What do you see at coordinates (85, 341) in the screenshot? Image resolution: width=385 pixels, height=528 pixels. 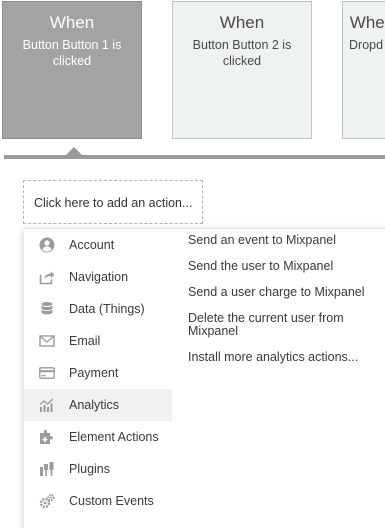 I see `category-label: Email` at bounding box center [85, 341].